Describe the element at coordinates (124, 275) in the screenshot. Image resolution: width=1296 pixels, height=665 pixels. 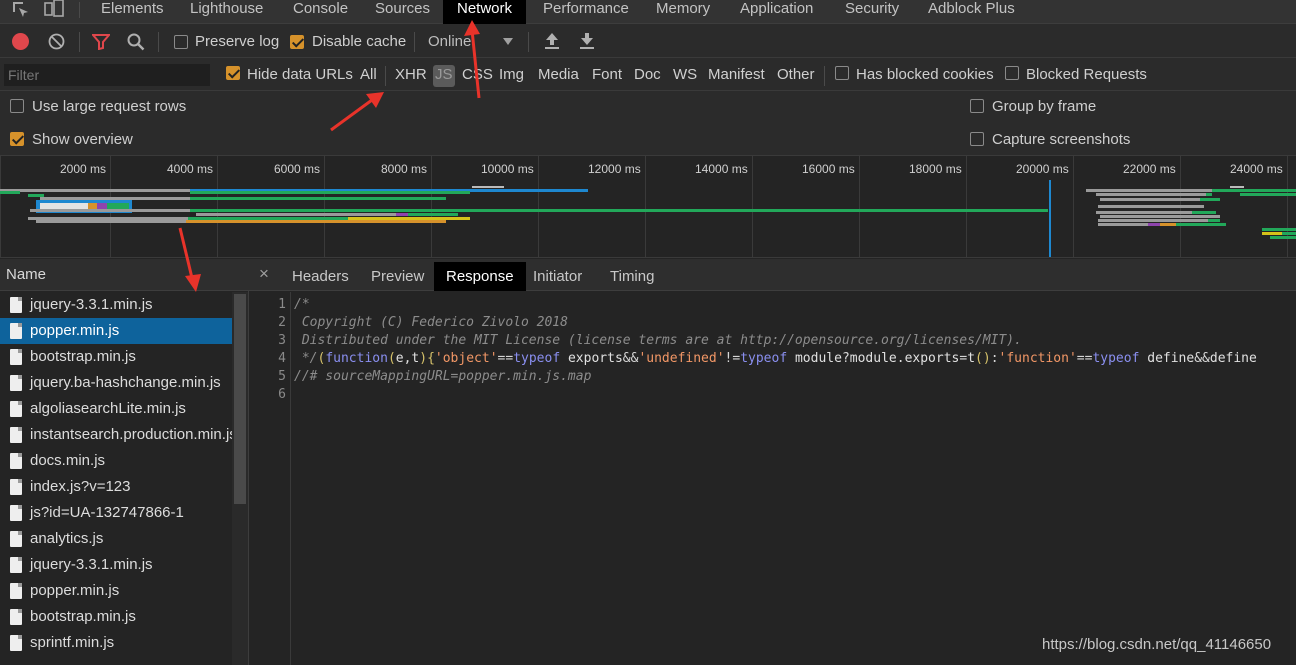
I see `name-column-header: Name` at that location.